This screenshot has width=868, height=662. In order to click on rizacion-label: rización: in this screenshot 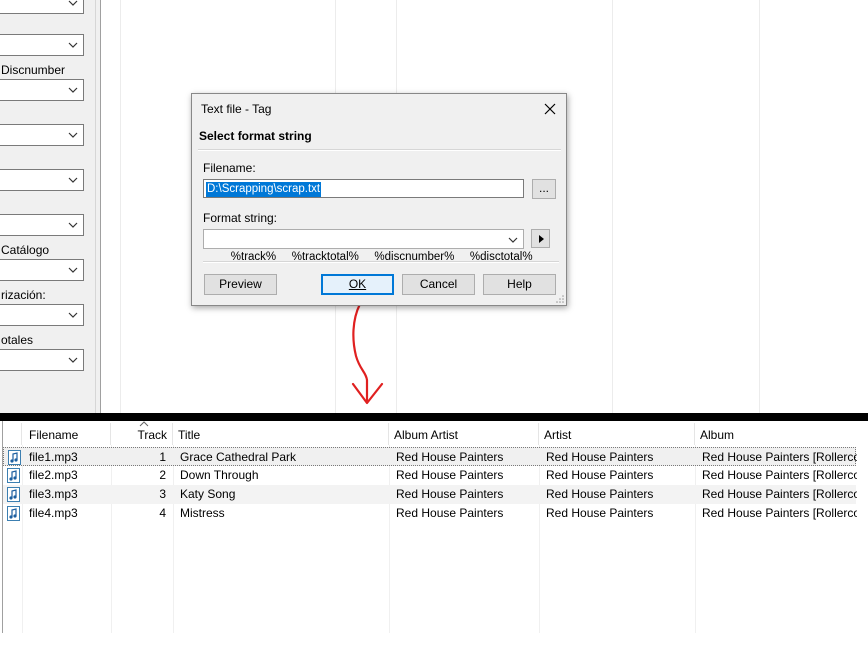, I will do `click(23, 295)`.